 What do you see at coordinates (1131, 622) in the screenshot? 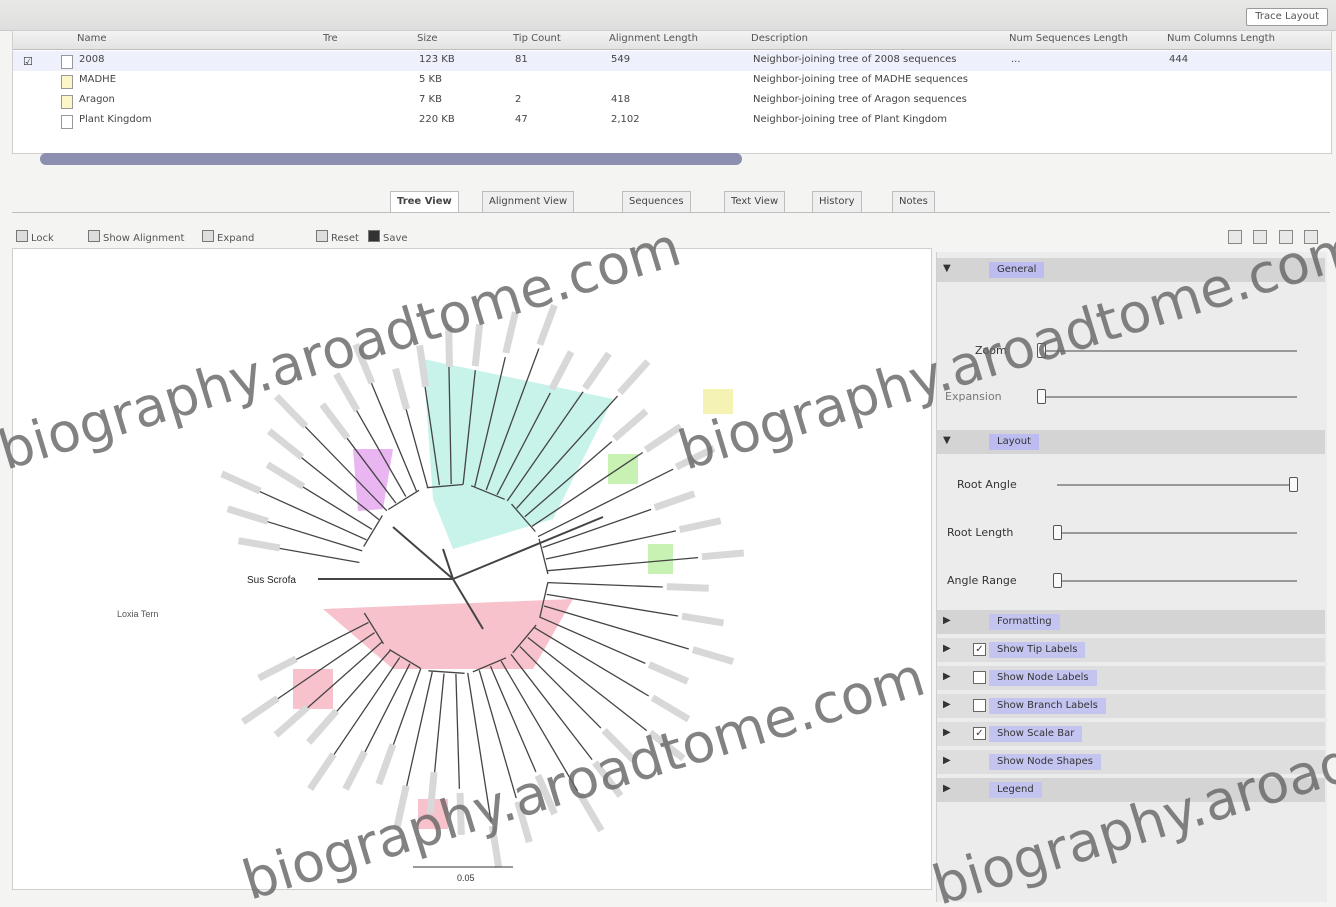
I see `section-formatting: ▶ Formatting` at bounding box center [1131, 622].